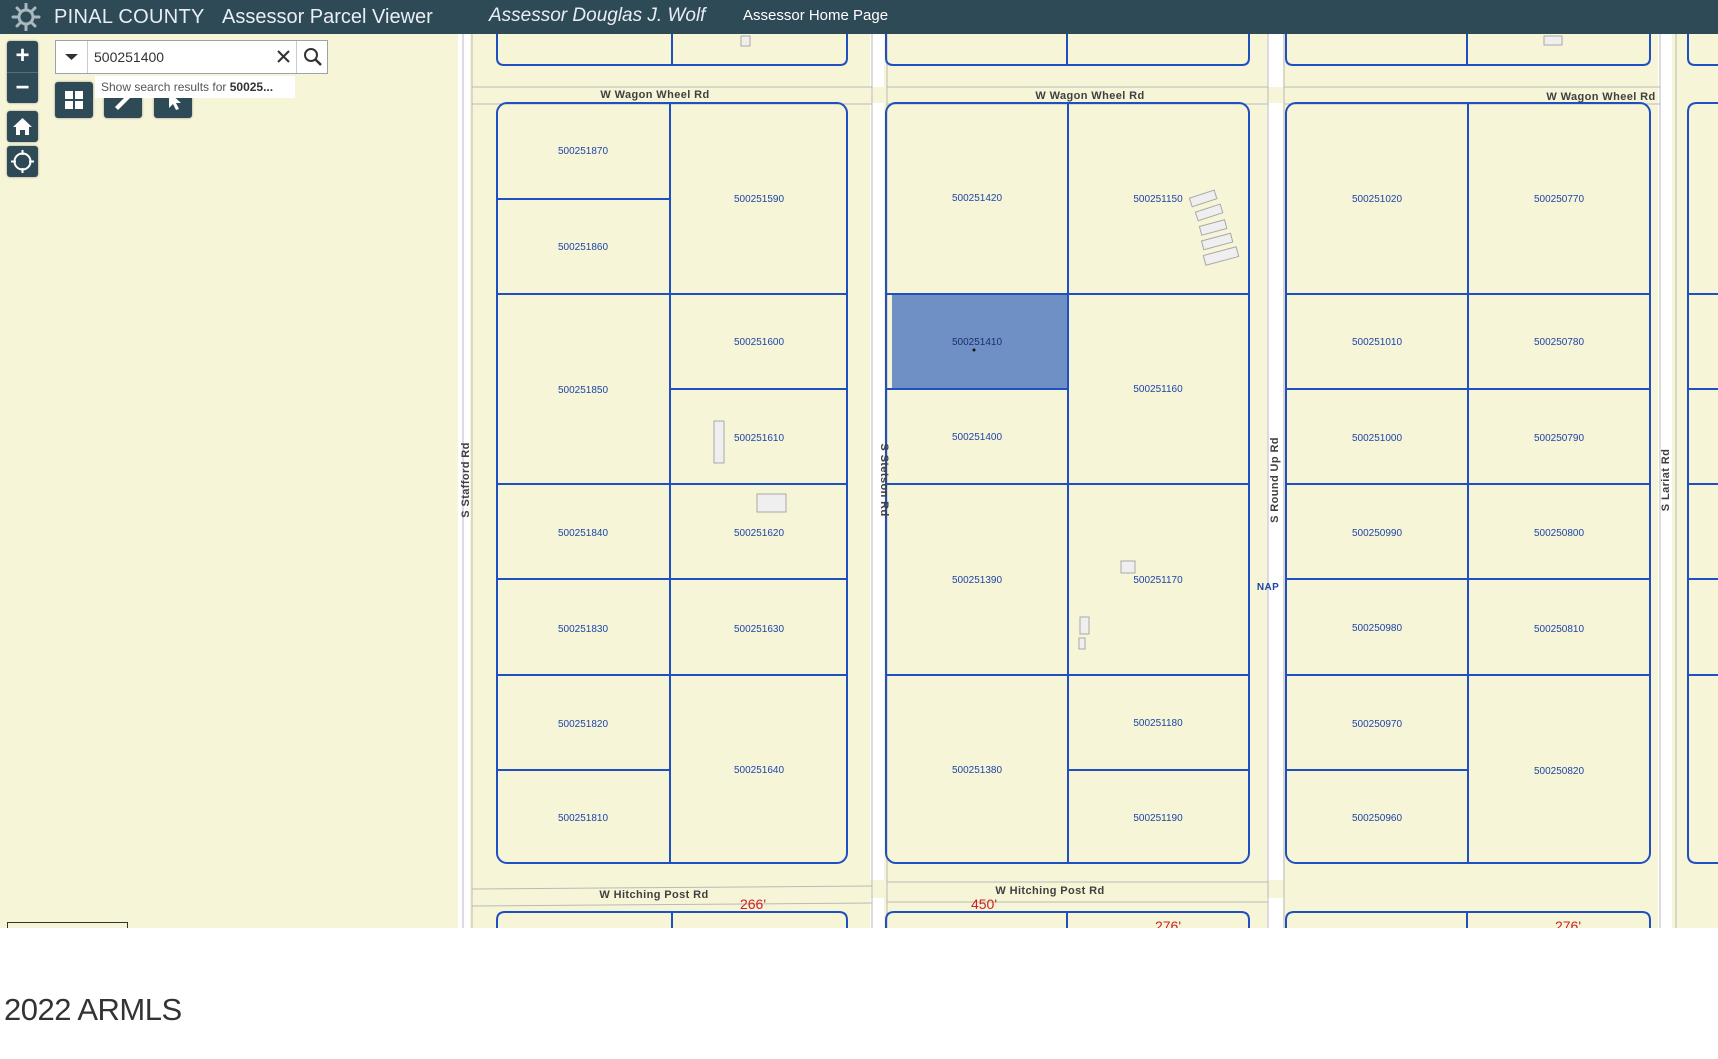  I want to click on parcel-label: 500250990, so click(1377, 533).